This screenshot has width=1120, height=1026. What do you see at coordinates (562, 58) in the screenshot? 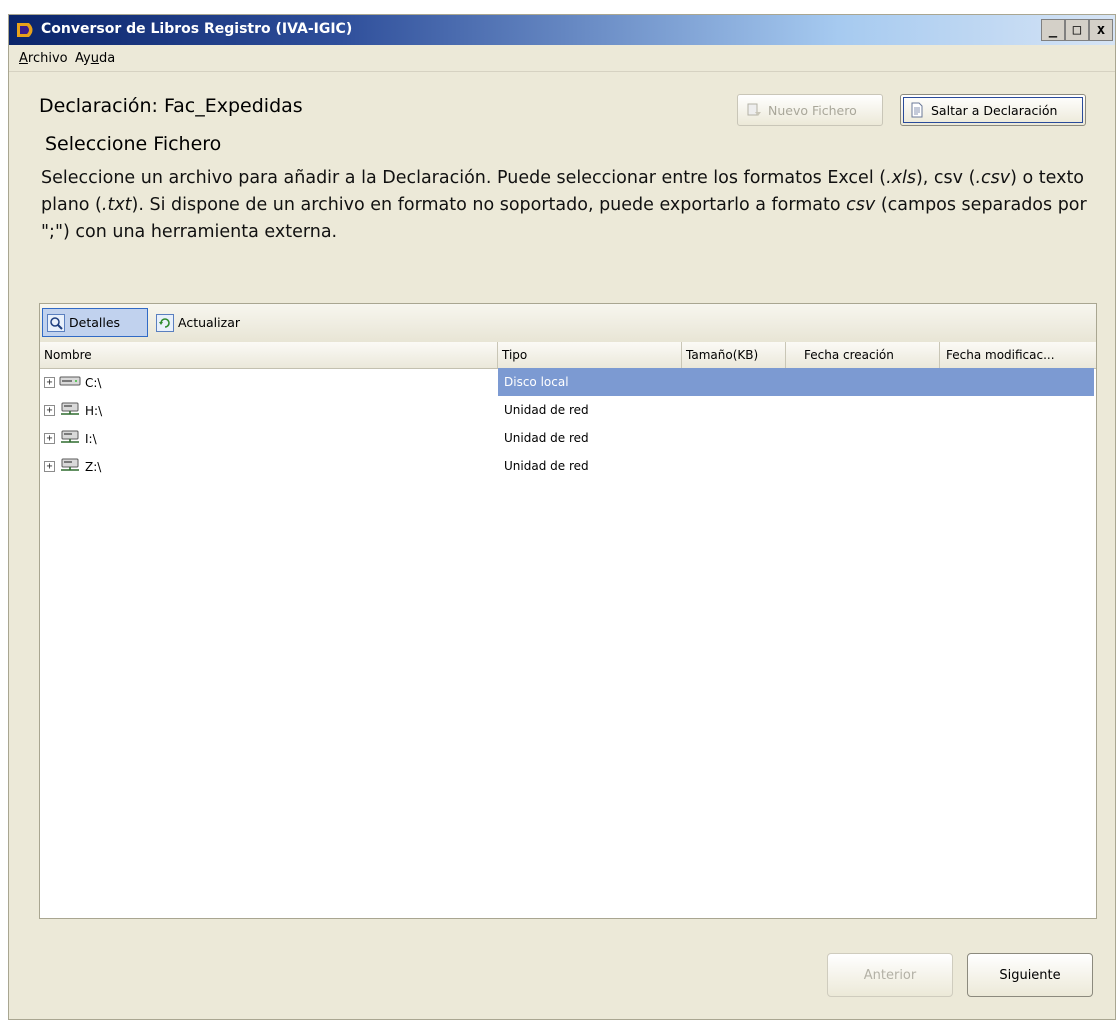
I see `menu-bar: Archivo Ayuda` at bounding box center [562, 58].